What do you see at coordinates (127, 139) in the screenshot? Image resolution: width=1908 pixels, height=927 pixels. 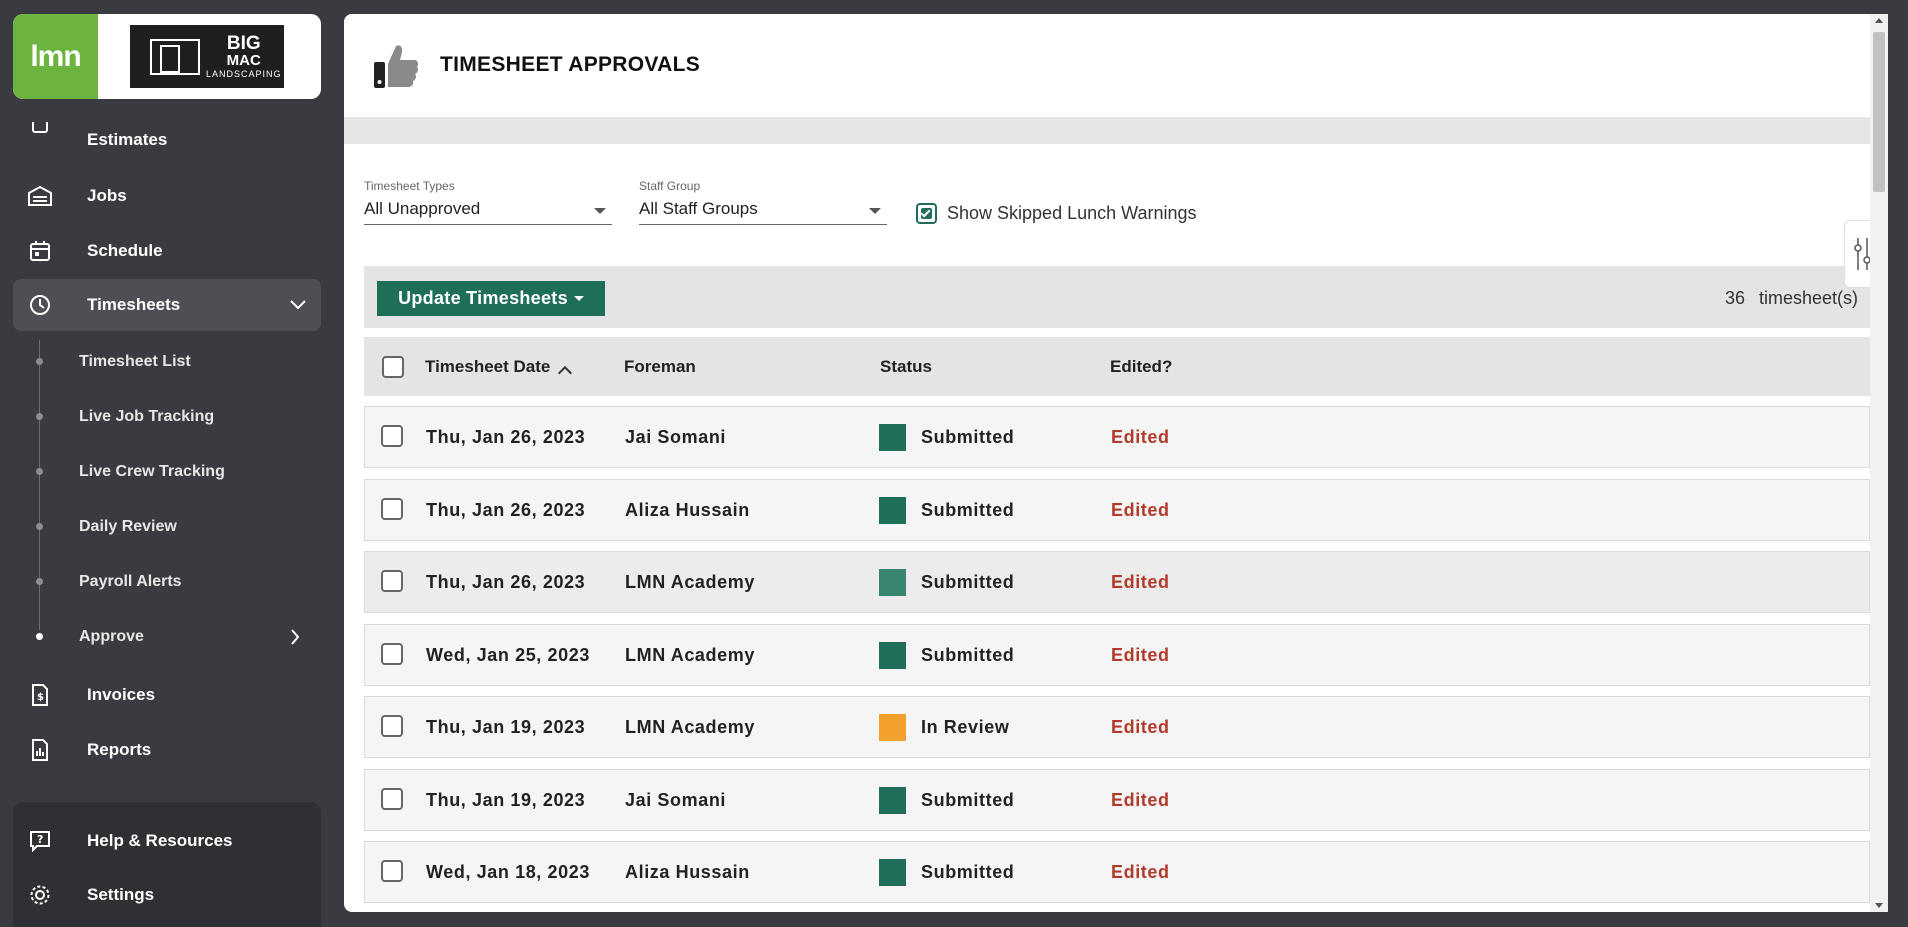 I see `sidebar-item-label: Estimates` at bounding box center [127, 139].